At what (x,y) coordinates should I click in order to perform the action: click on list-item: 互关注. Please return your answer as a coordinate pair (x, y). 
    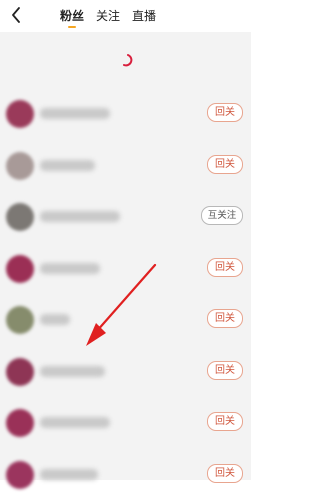
    Looking at the image, I should click on (125, 219).